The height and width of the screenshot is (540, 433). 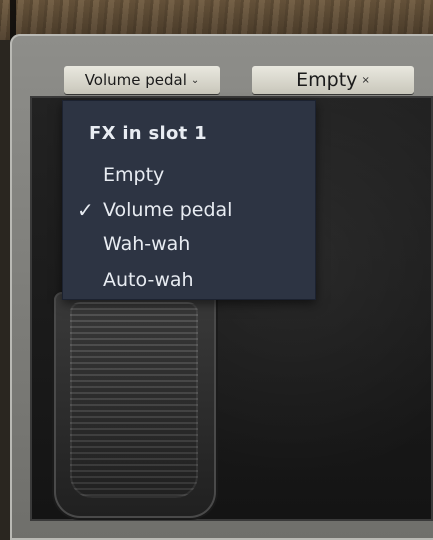 I want to click on menu-item-label: Wah-wah, so click(x=147, y=244).